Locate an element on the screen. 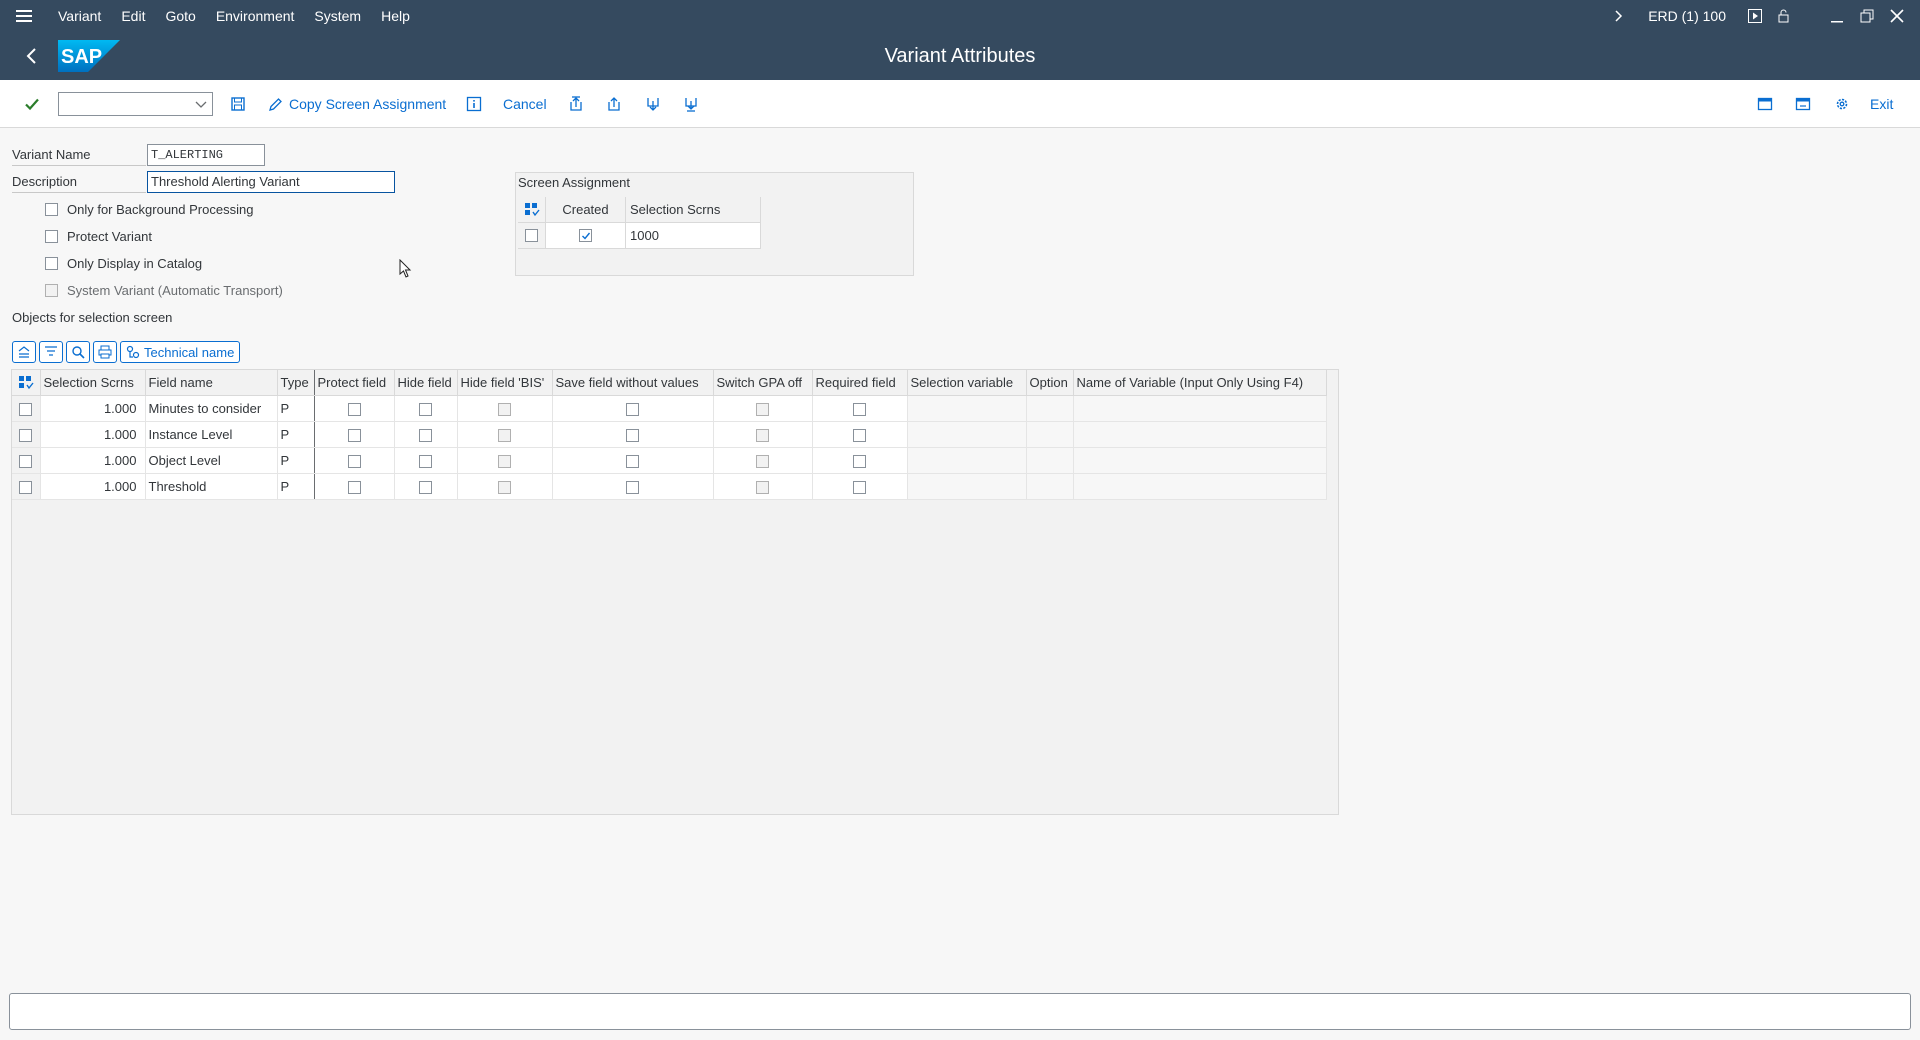 The image size is (1920, 1040). display-in-catalog-checkbox is located at coordinates (51, 263).